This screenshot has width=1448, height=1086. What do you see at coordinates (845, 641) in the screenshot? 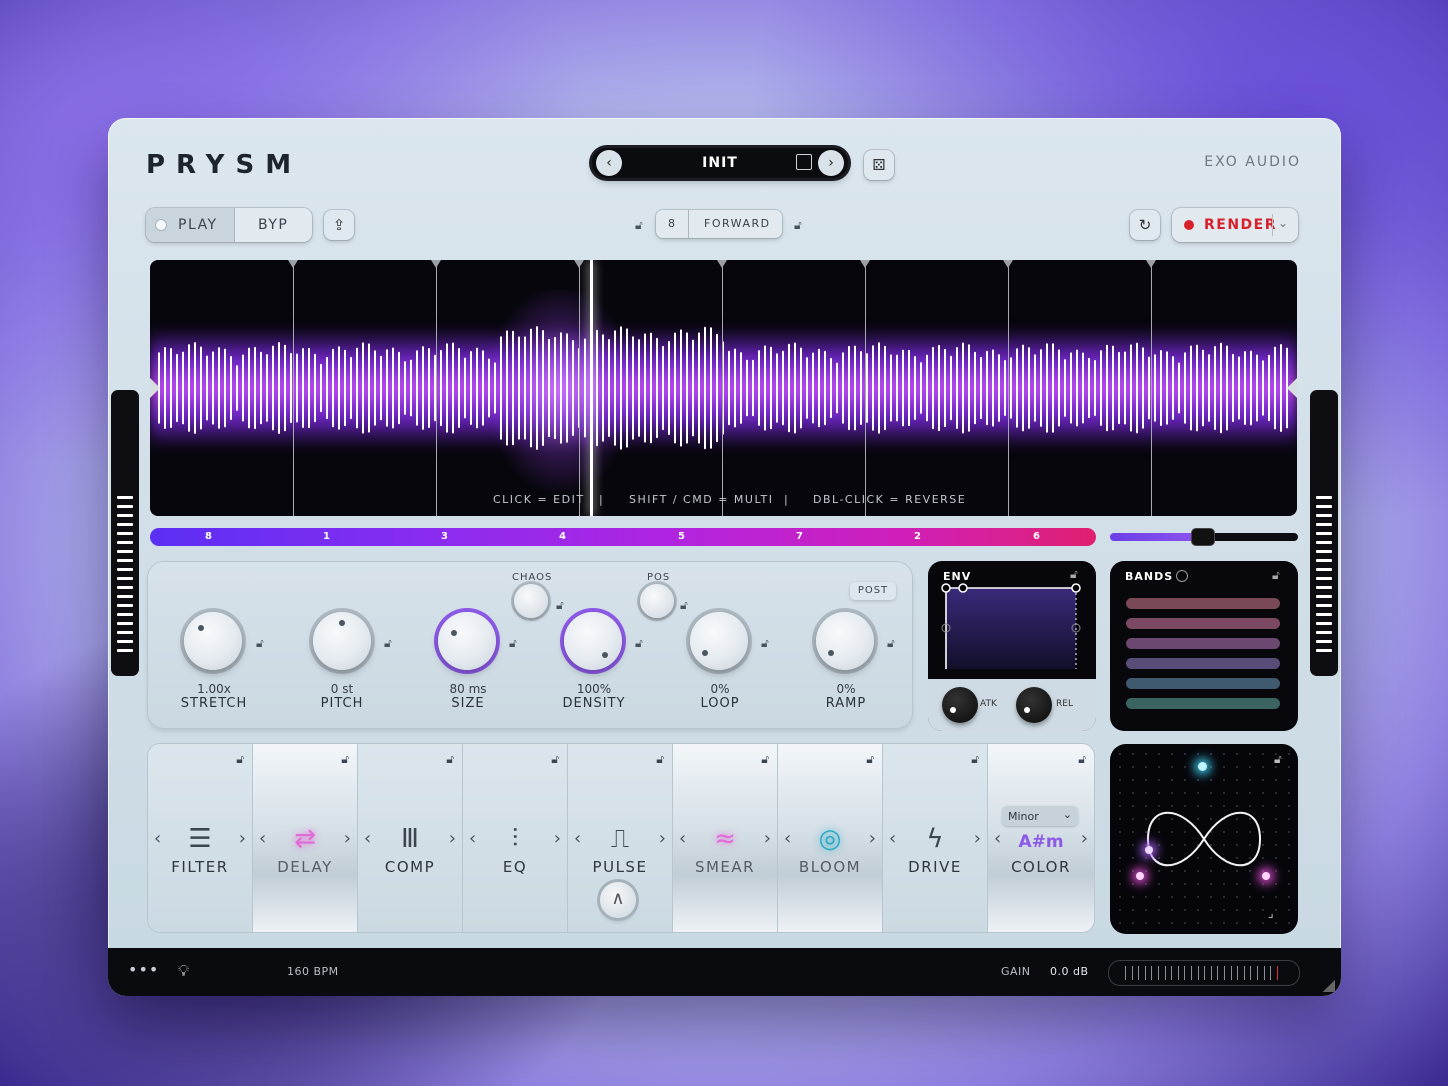
I see `ramp-knob` at bounding box center [845, 641].